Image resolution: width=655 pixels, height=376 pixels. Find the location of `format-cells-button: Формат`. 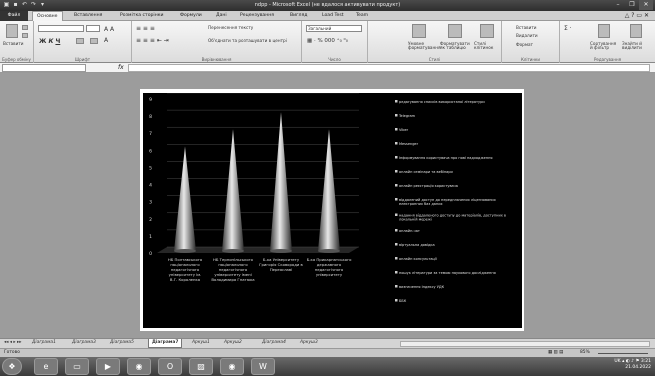

format-cells-button: Формат is located at coordinates (524, 44).